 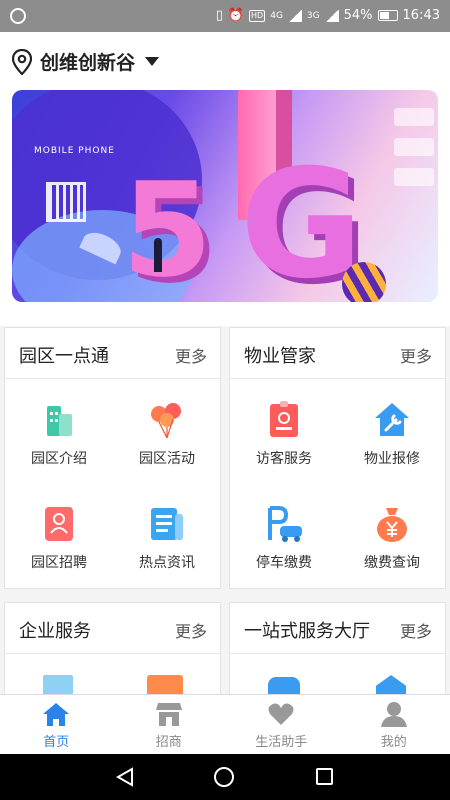 I want to click on grid-item-park-intro: 园区介绍, so click(x=59, y=434).